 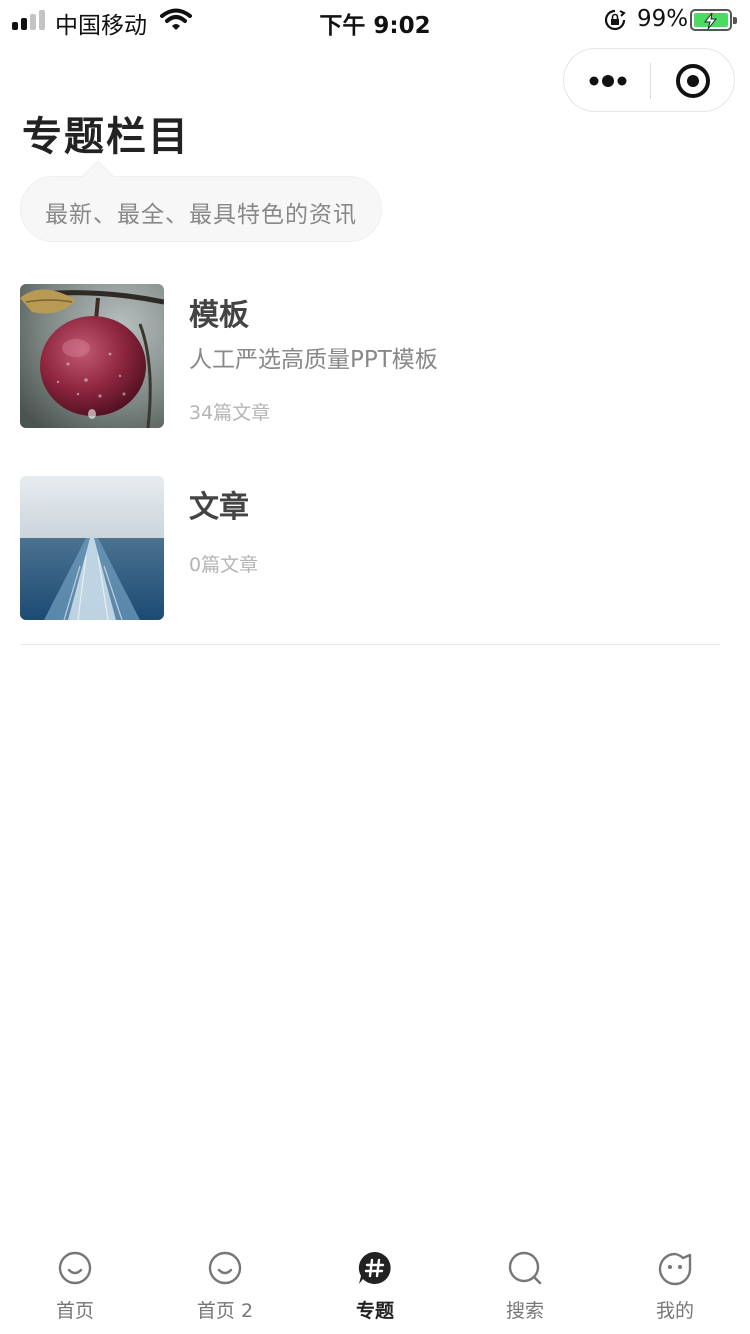 What do you see at coordinates (615, 20) in the screenshot?
I see `rotation-lock-icon` at bounding box center [615, 20].